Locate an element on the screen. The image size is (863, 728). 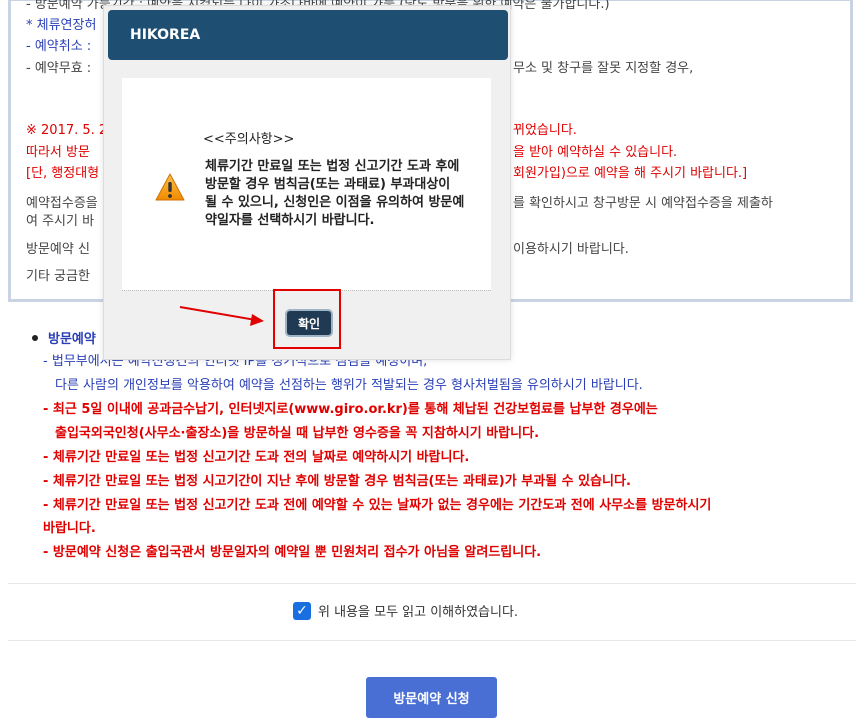
notice-line-extension: * 체류연장허 is located at coordinates (61, 25).